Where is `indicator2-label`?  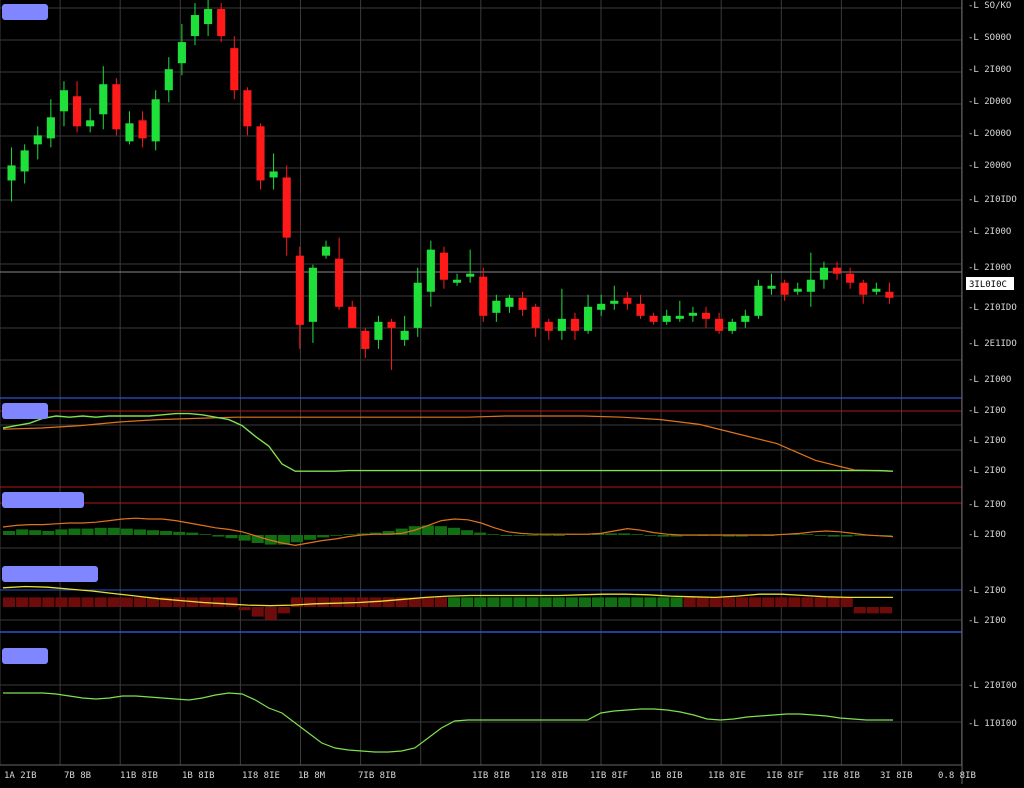
indicator2-label is located at coordinates (43, 500).